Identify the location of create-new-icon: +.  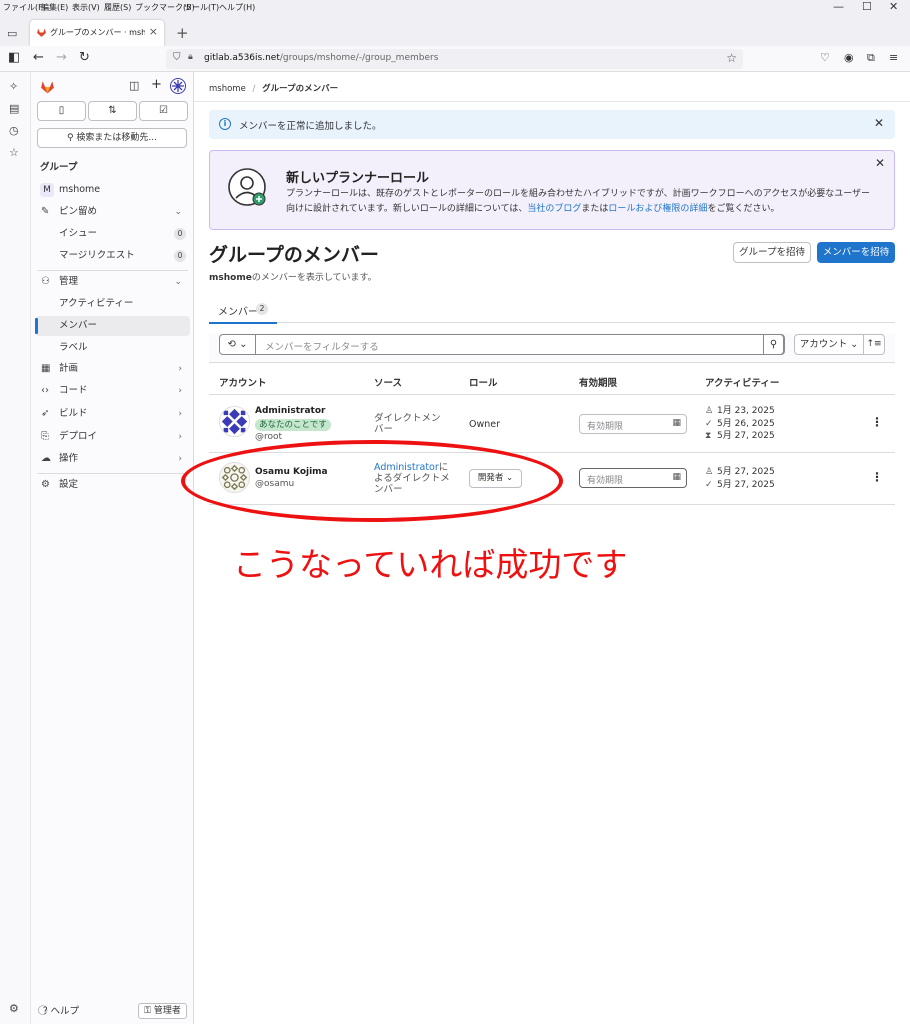
(156, 84).